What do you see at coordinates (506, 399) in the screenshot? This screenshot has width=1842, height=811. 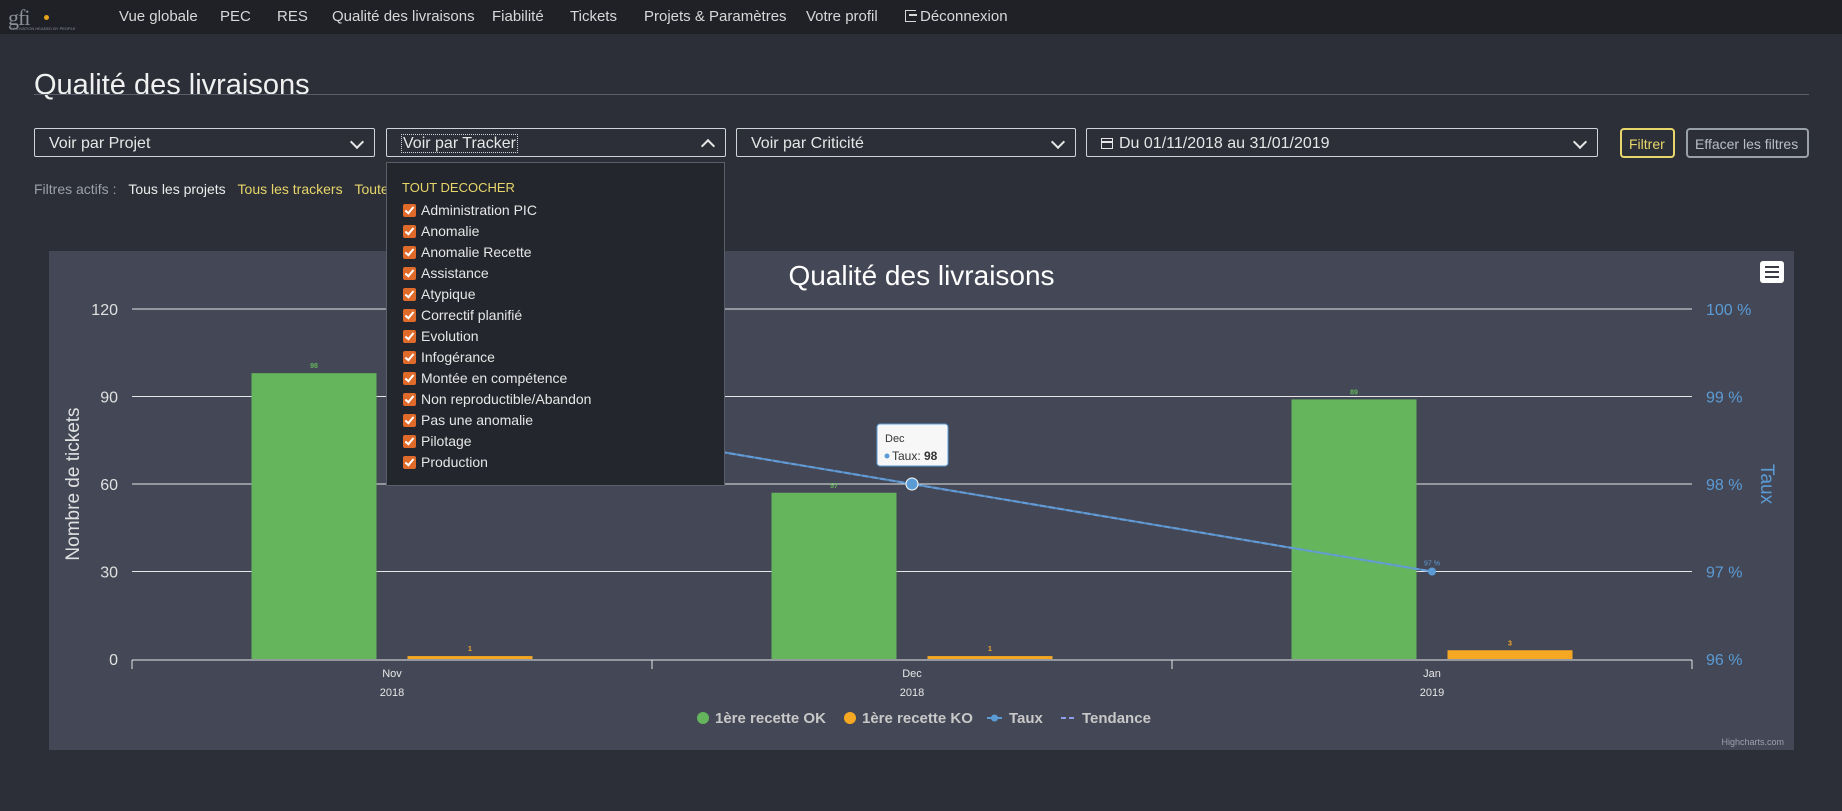 I see `tracker-option-label: Non reproductible/Abandon` at bounding box center [506, 399].